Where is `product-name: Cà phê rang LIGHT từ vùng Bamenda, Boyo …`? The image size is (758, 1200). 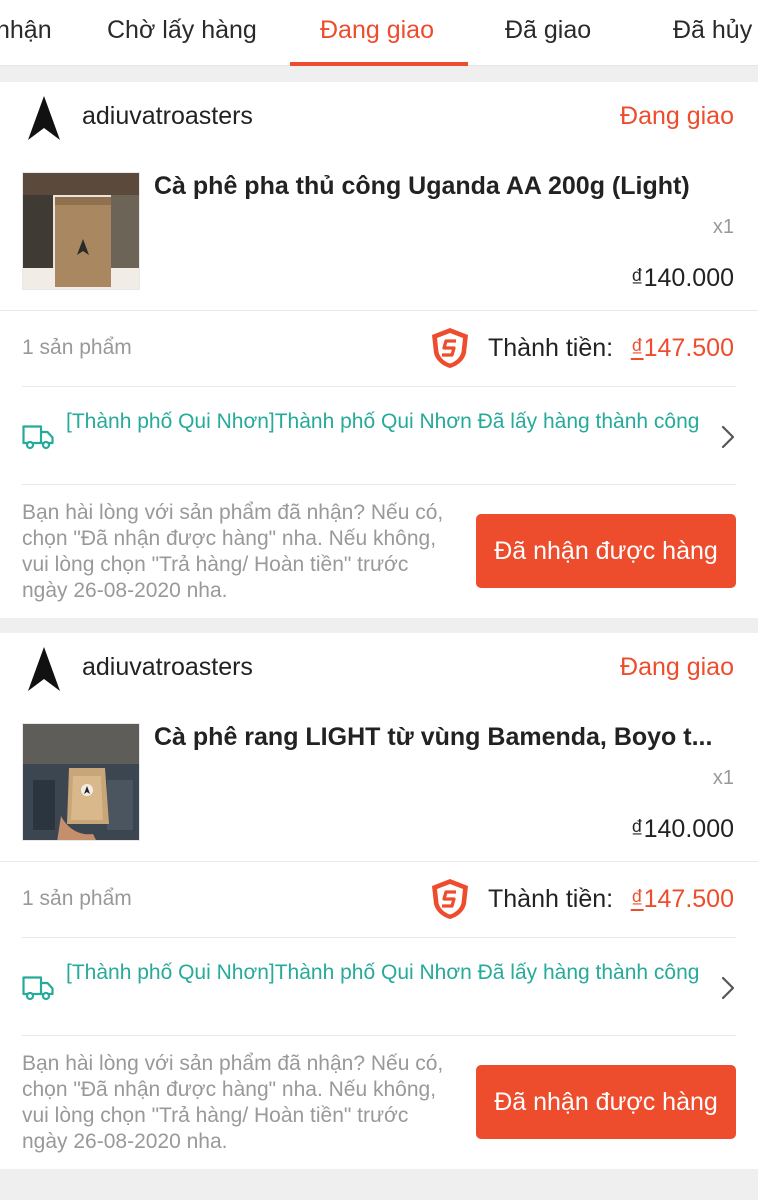 product-name: Cà phê rang LIGHT từ vùng Bamenda, Boyo … is located at coordinates (433, 737).